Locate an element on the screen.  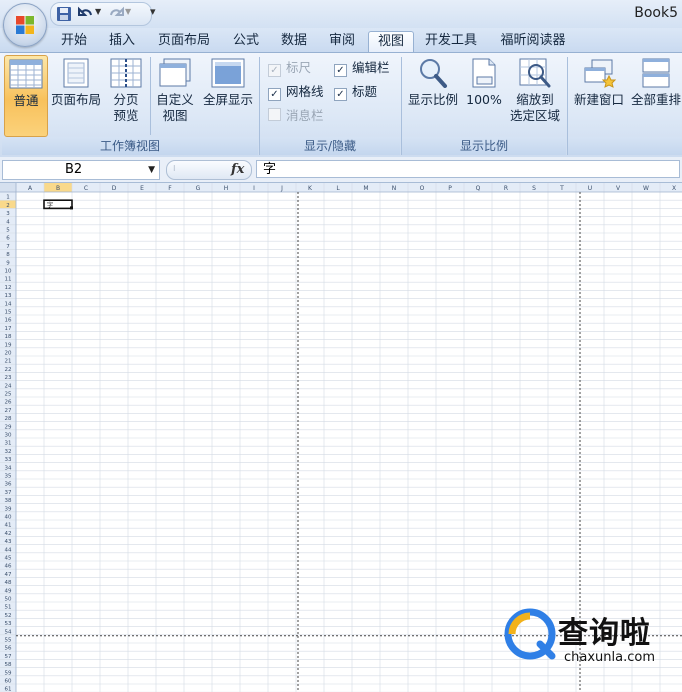
formula-input: 字 is located at coordinates (468, 169).